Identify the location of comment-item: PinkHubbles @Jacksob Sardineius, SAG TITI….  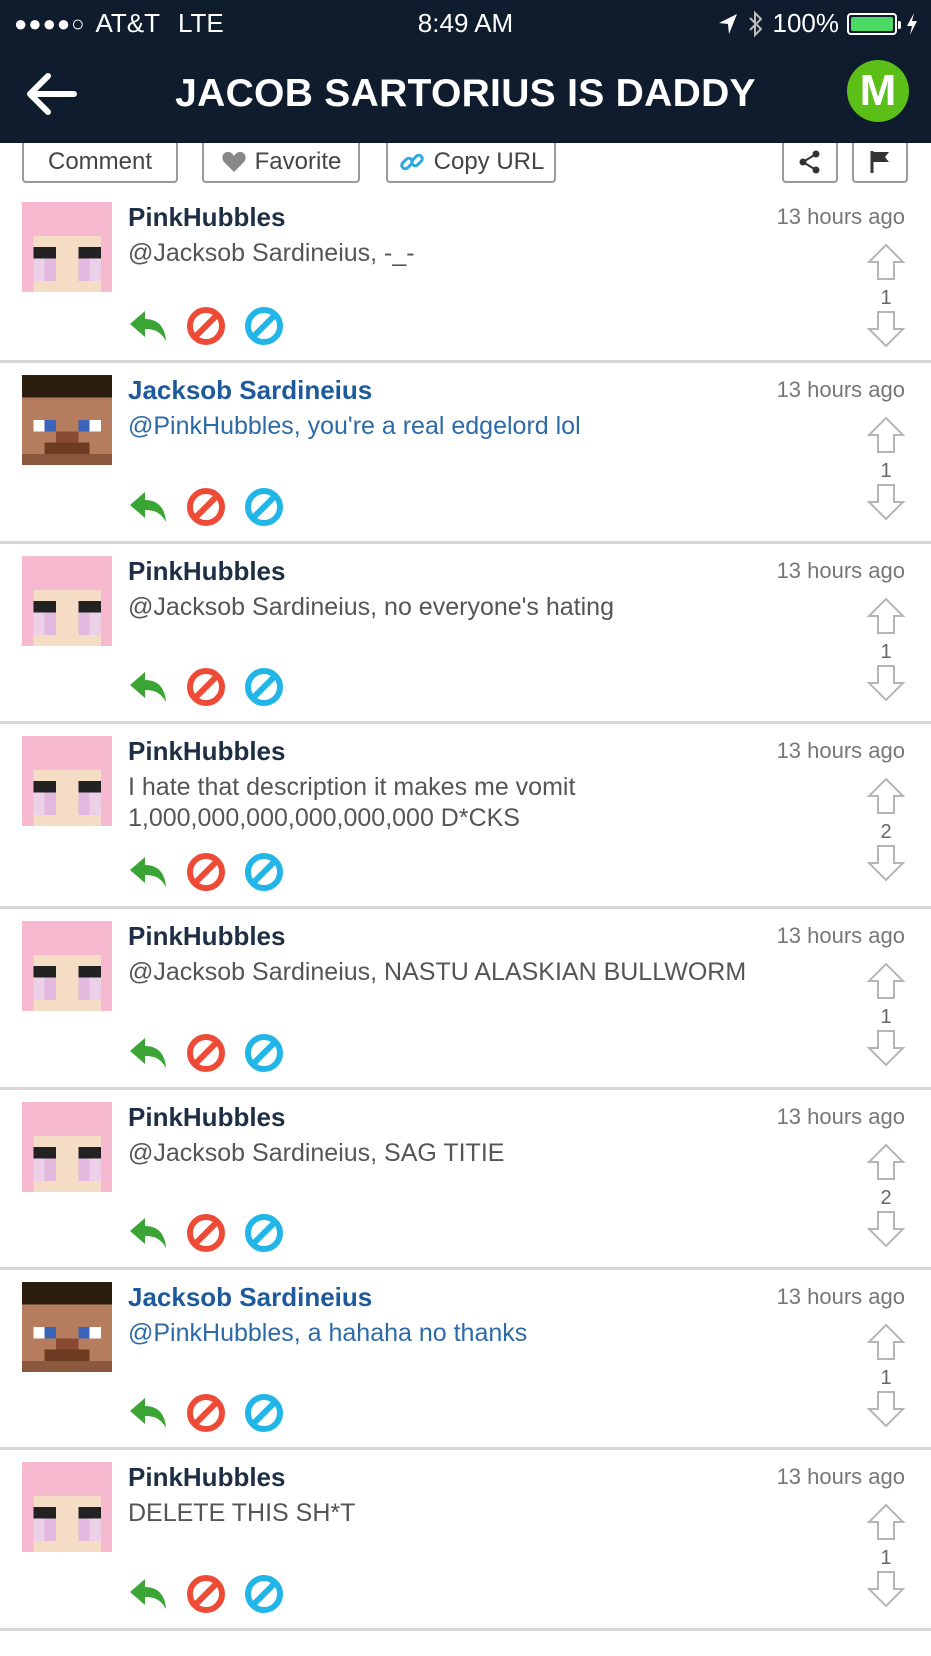
(465, 1180).